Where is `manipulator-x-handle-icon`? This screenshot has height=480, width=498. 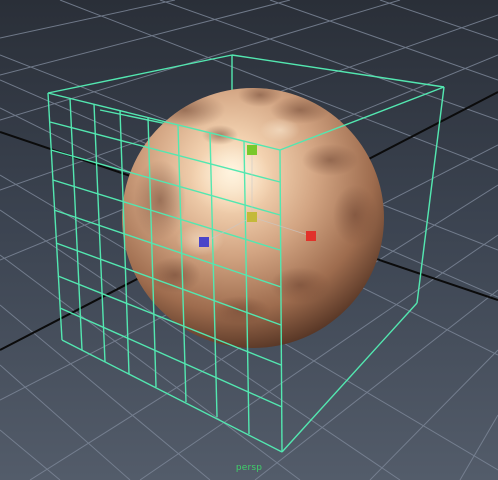 manipulator-x-handle-icon is located at coordinates (311, 236).